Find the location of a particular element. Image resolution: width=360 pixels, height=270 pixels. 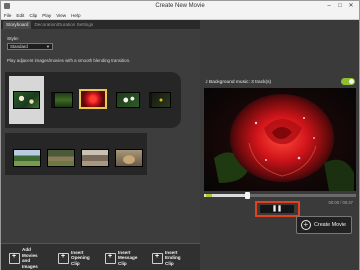

close-button: ✕ is located at coordinates (351, 6).